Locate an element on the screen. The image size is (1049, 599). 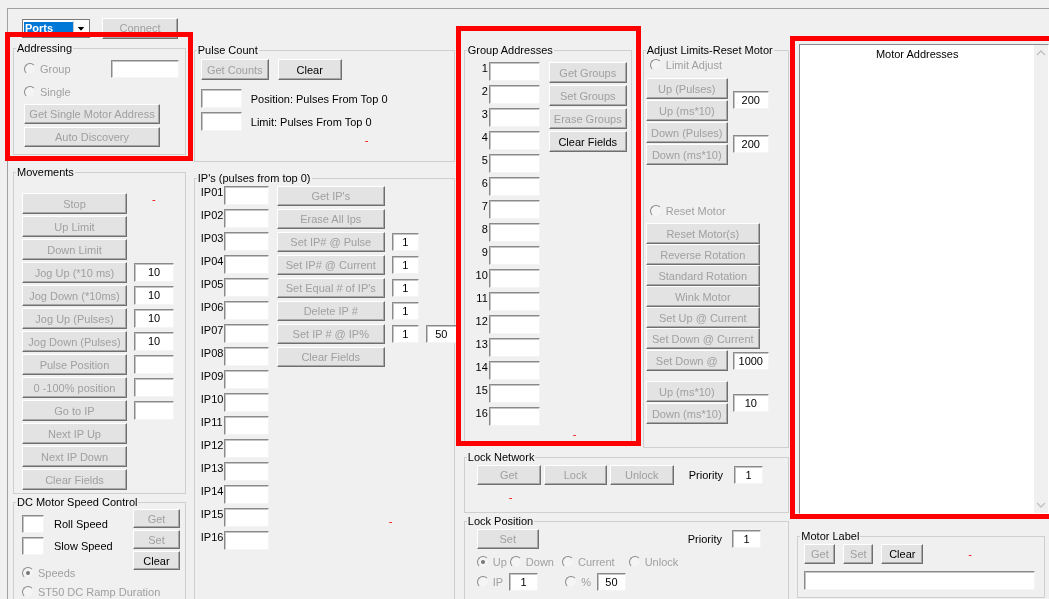
ip-label: IP10 is located at coordinates (212, 399).